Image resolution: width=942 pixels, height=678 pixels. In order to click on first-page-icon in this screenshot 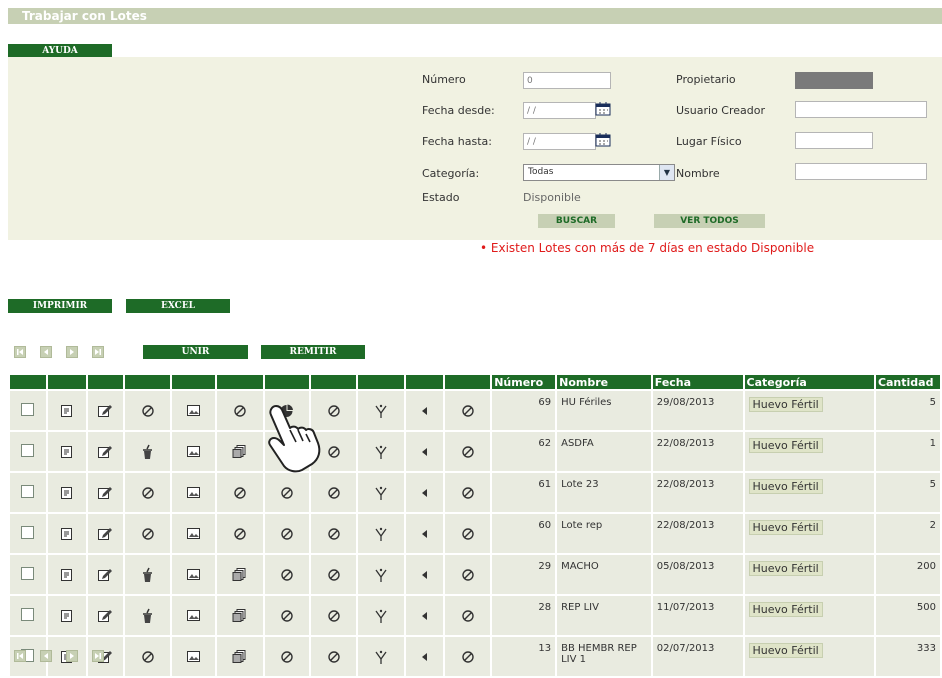, I will do `click(20, 656)`.